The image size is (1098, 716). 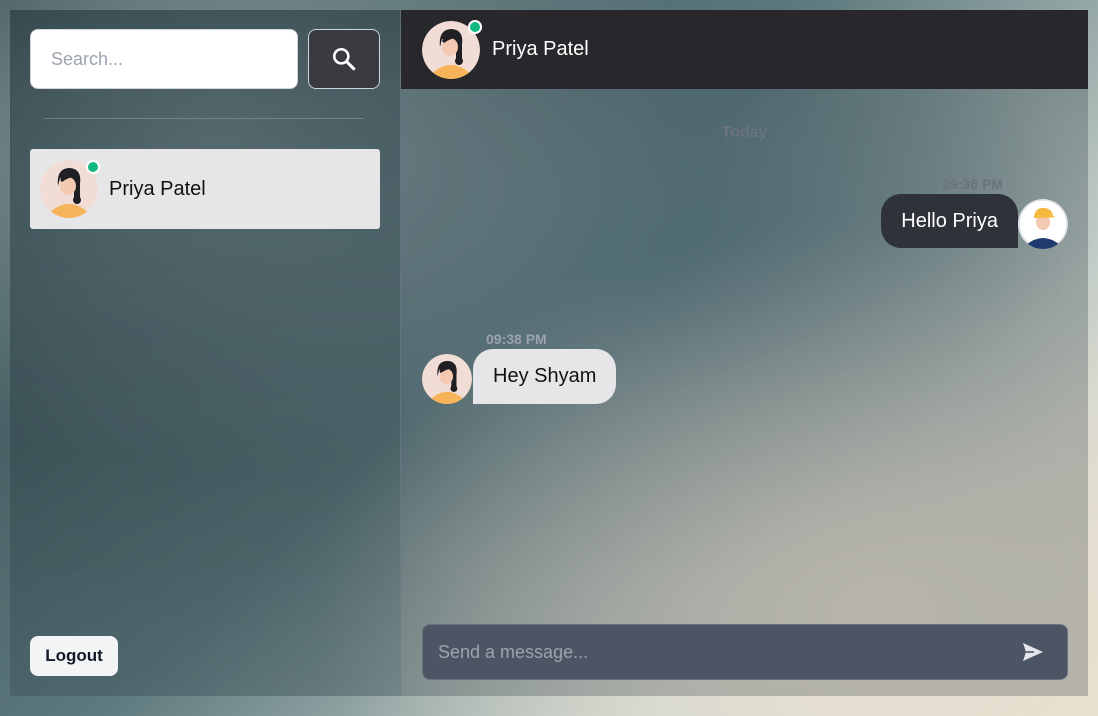 I want to click on logout-button: Logout, so click(x=74, y=656).